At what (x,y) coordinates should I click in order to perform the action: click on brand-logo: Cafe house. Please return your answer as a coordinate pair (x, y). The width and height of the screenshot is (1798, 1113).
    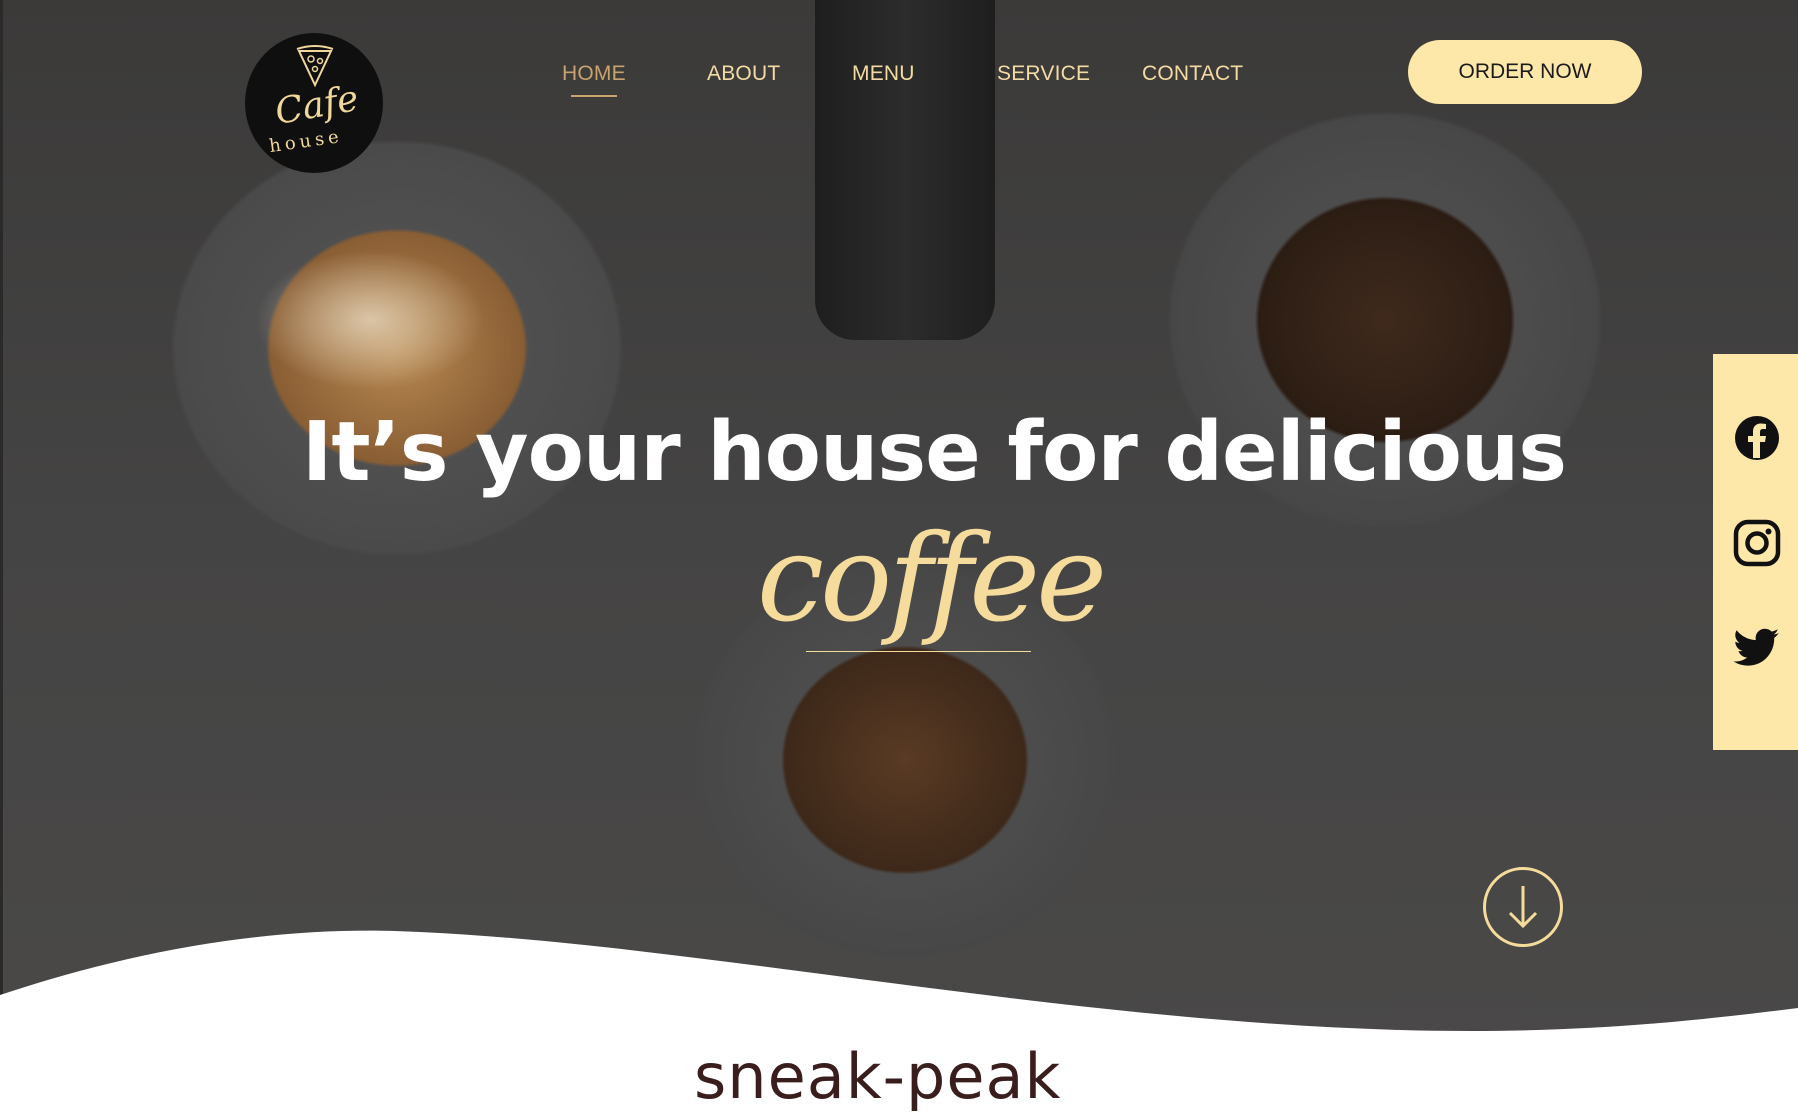
    Looking at the image, I should click on (314, 103).